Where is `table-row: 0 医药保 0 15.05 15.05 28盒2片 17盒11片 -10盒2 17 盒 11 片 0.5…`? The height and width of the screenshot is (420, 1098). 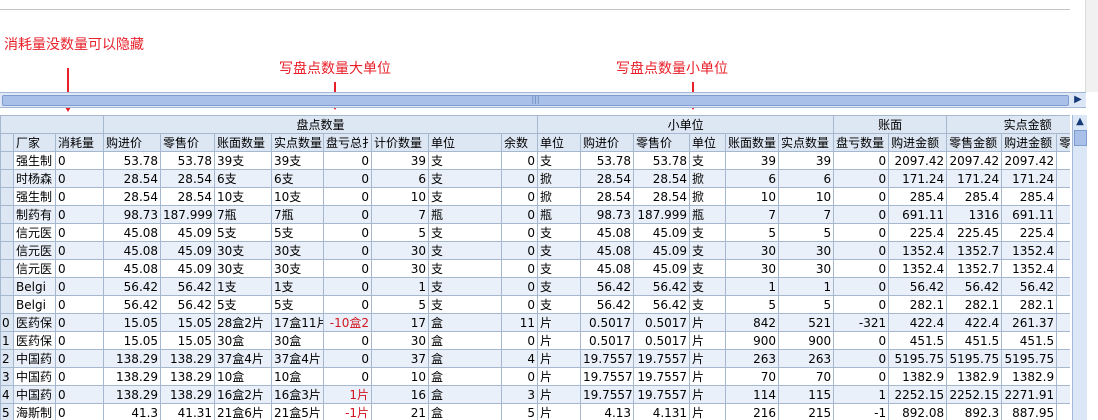 table-row: 0 医药保 0 15.05 15.05 28盒2片 17盒11片 -10盒2 17 盒 11 片 0.5… is located at coordinates (535, 322).